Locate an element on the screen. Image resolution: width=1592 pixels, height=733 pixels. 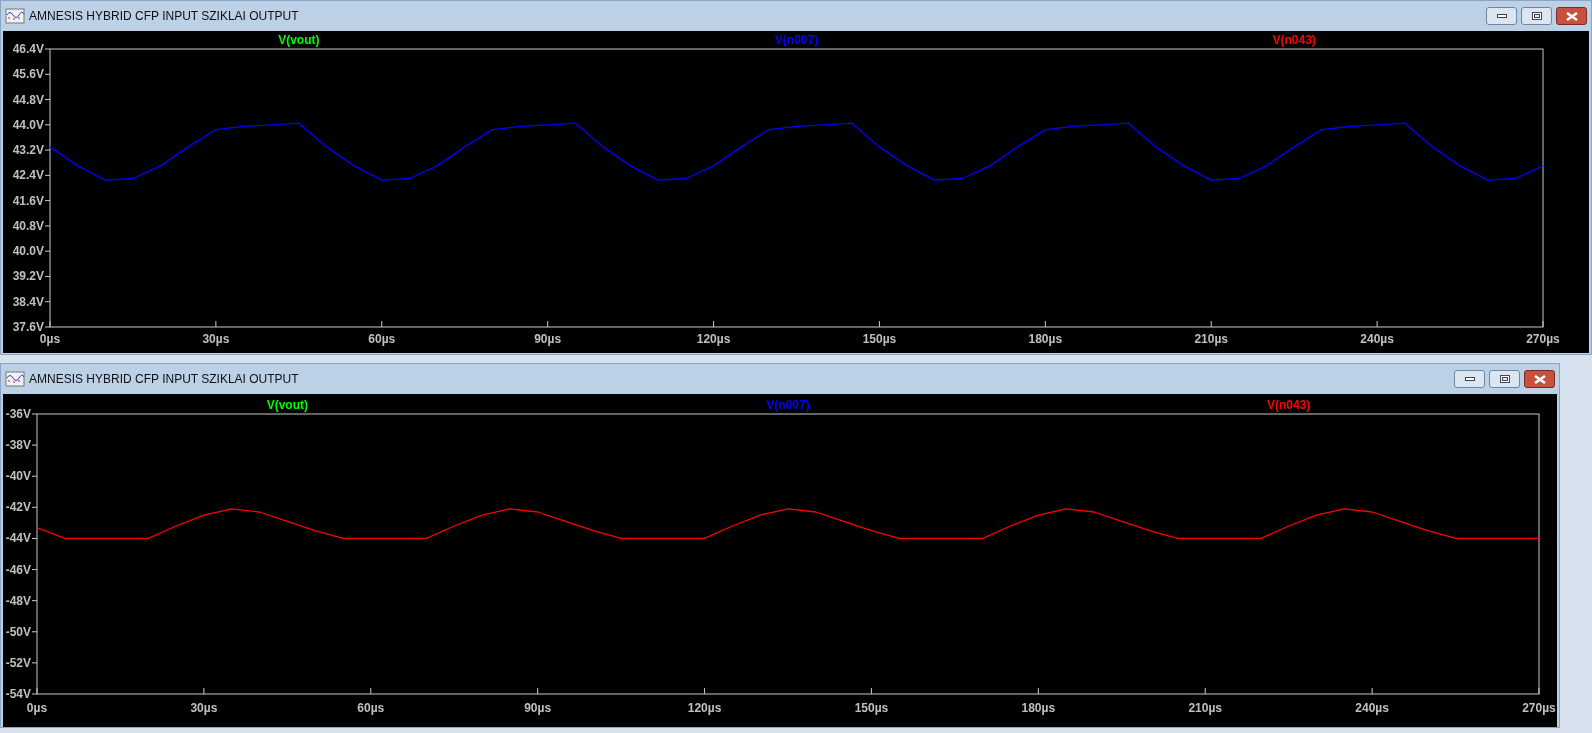
y-axis-label: 40.8V is located at coordinates (28, 225).